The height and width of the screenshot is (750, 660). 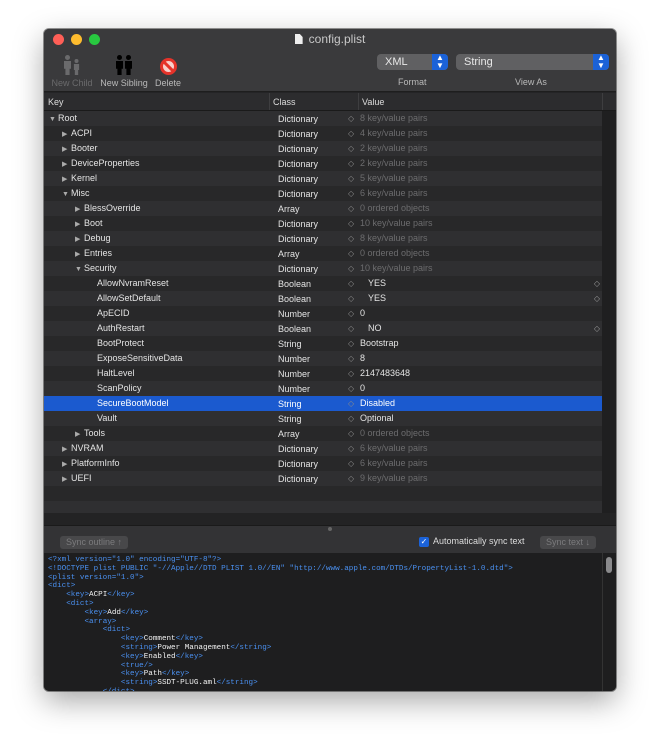 I want to click on value-cell: 2147483648, so click(x=385, y=373).